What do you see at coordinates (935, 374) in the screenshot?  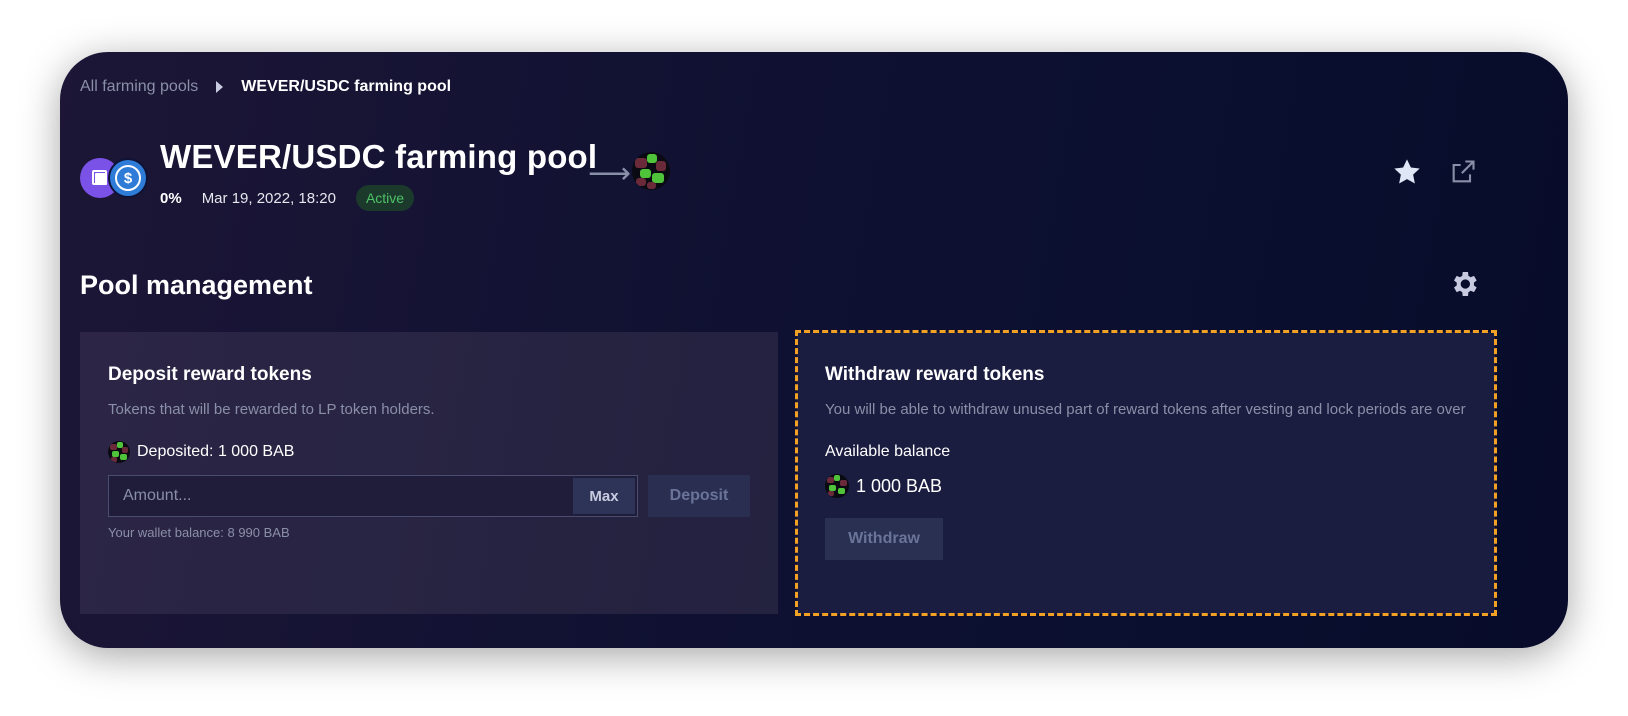 I see `withdraw-title: Withdraw reward tokens` at bounding box center [935, 374].